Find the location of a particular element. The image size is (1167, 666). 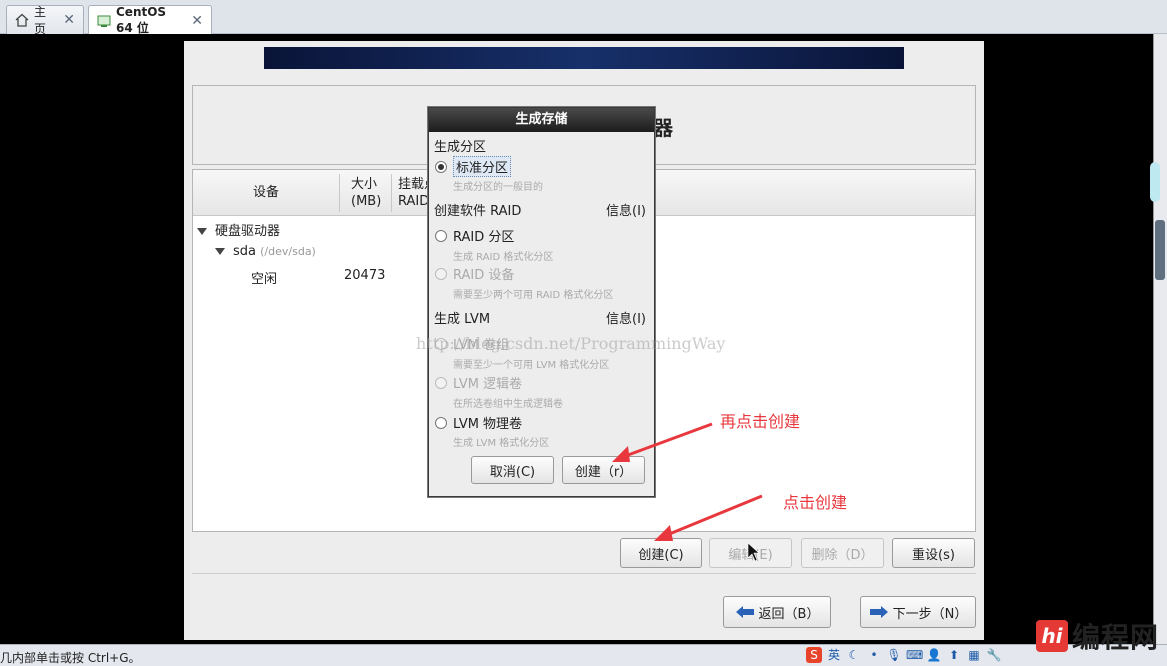

site-logo: hi 编程网 is located at coordinates (1097, 636).